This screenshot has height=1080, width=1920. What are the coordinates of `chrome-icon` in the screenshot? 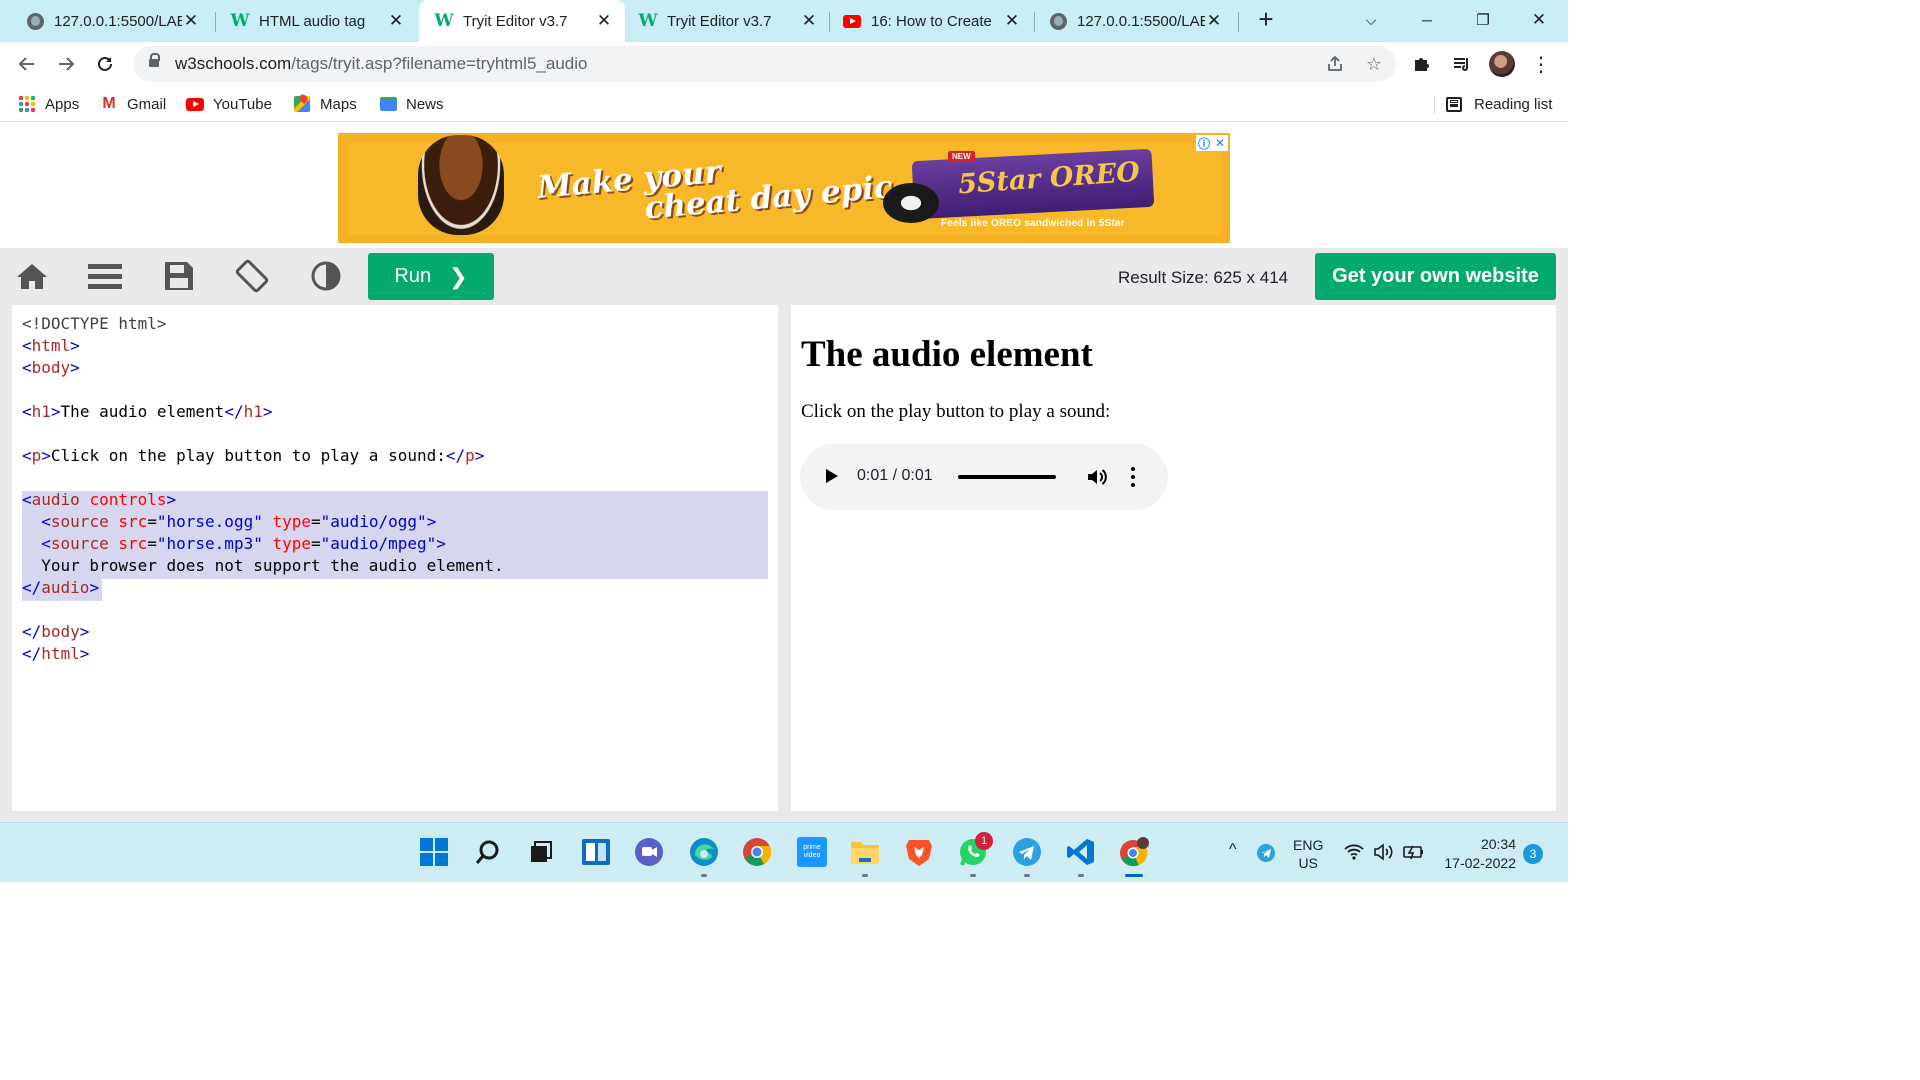 It's located at (757, 852).